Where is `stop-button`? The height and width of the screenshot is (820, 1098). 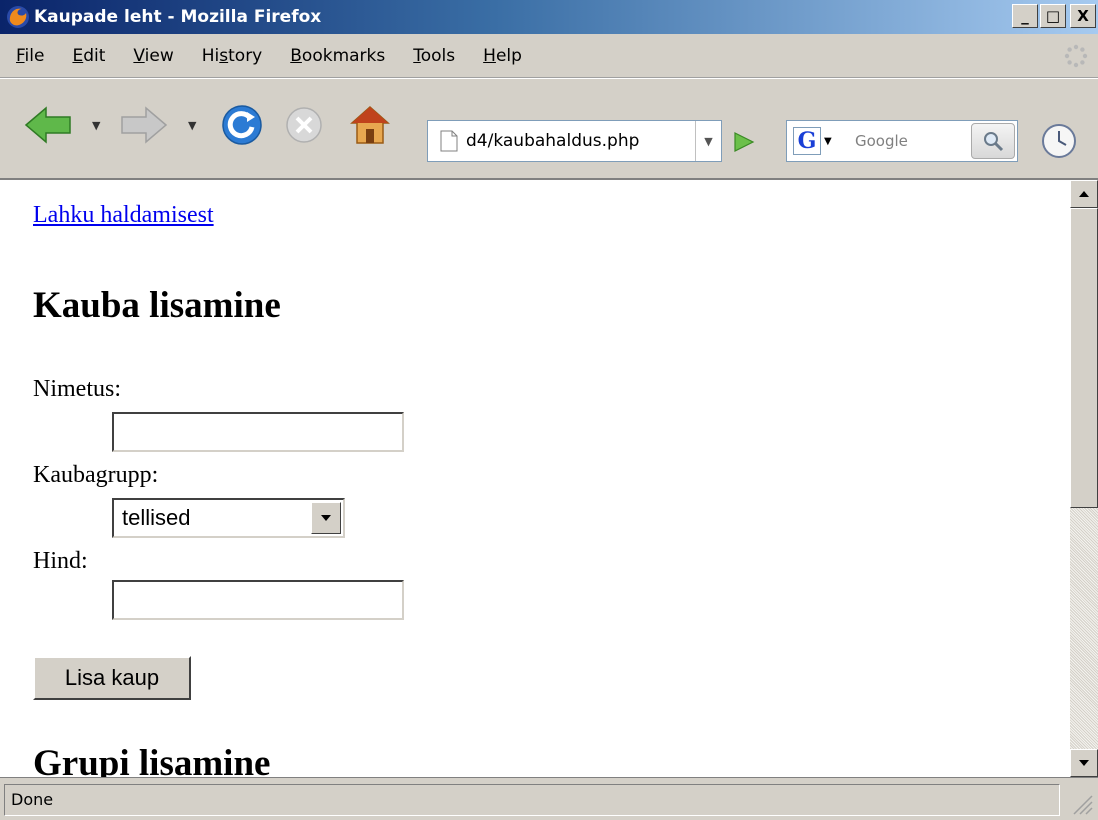
stop-button is located at coordinates (304, 125).